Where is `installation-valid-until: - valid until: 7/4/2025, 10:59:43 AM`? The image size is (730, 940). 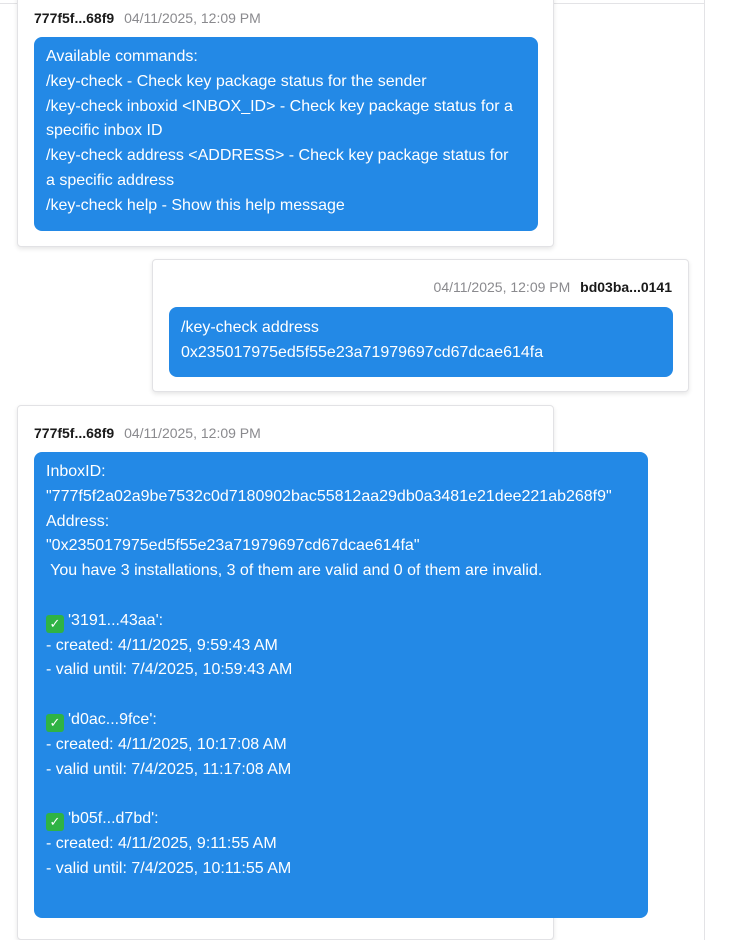 installation-valid-until: - valid until: 7/4/2025, 10:59:43 AM is located at coordinates (169, 670).